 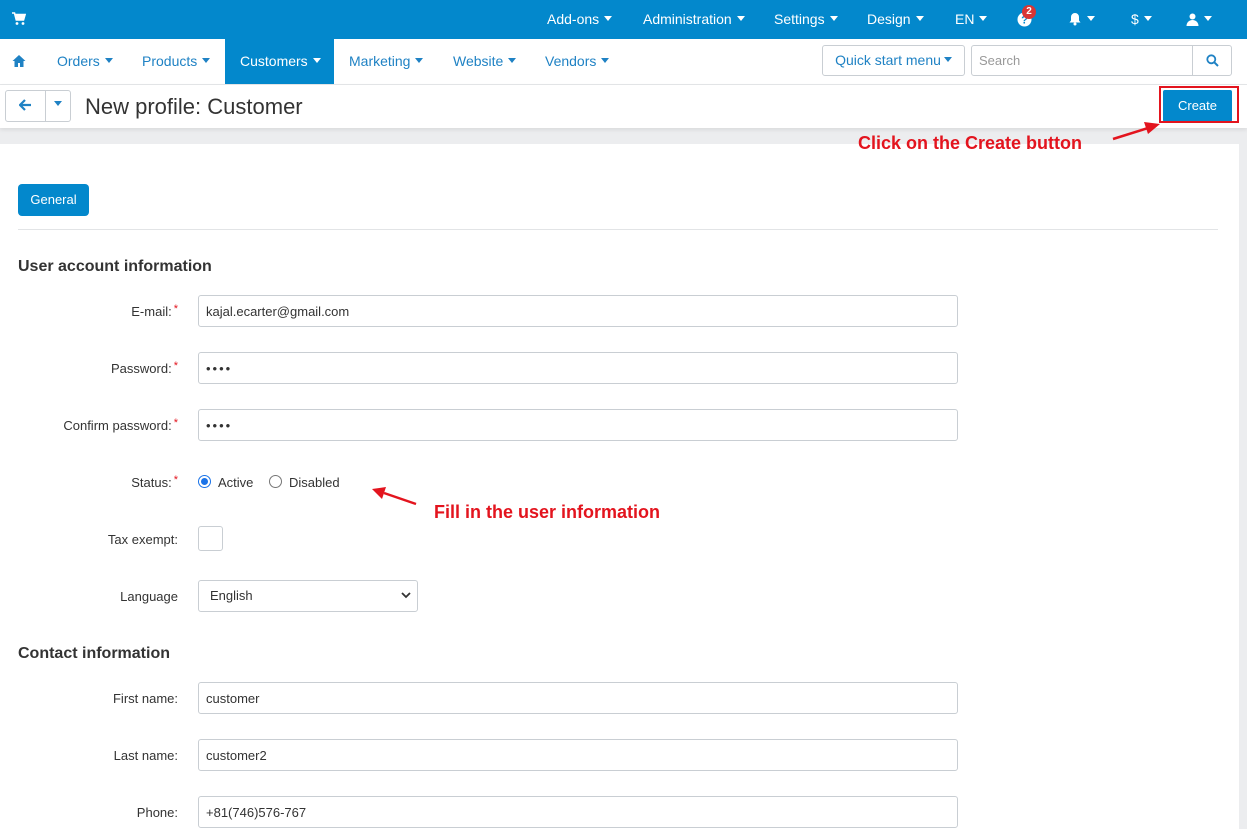 What do you see at coordinates (578, 755) in the screenshot?
I see `last-name-field` at bounding box center [578, 755].